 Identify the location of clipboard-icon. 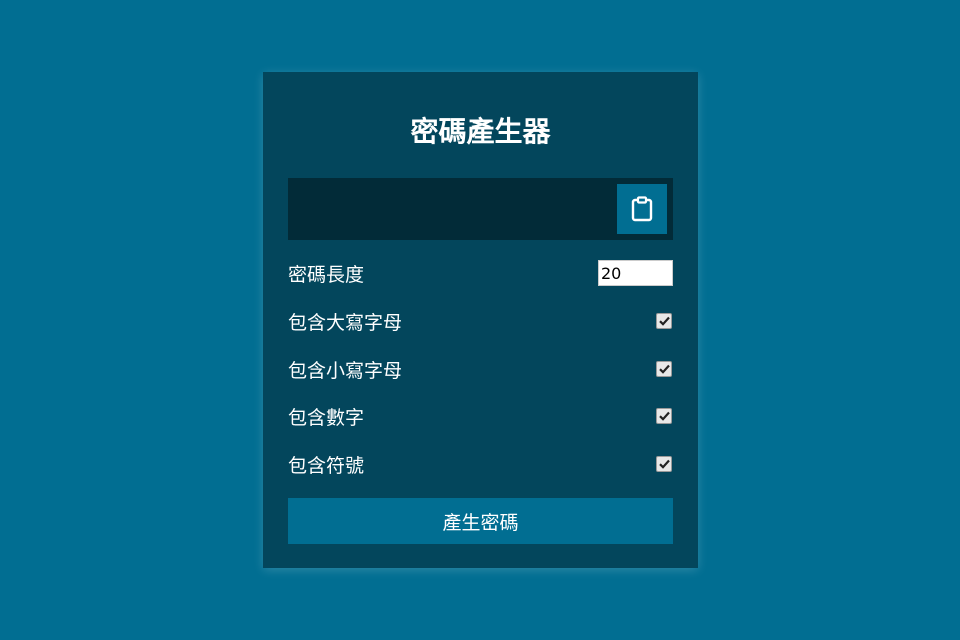
(642, 209).